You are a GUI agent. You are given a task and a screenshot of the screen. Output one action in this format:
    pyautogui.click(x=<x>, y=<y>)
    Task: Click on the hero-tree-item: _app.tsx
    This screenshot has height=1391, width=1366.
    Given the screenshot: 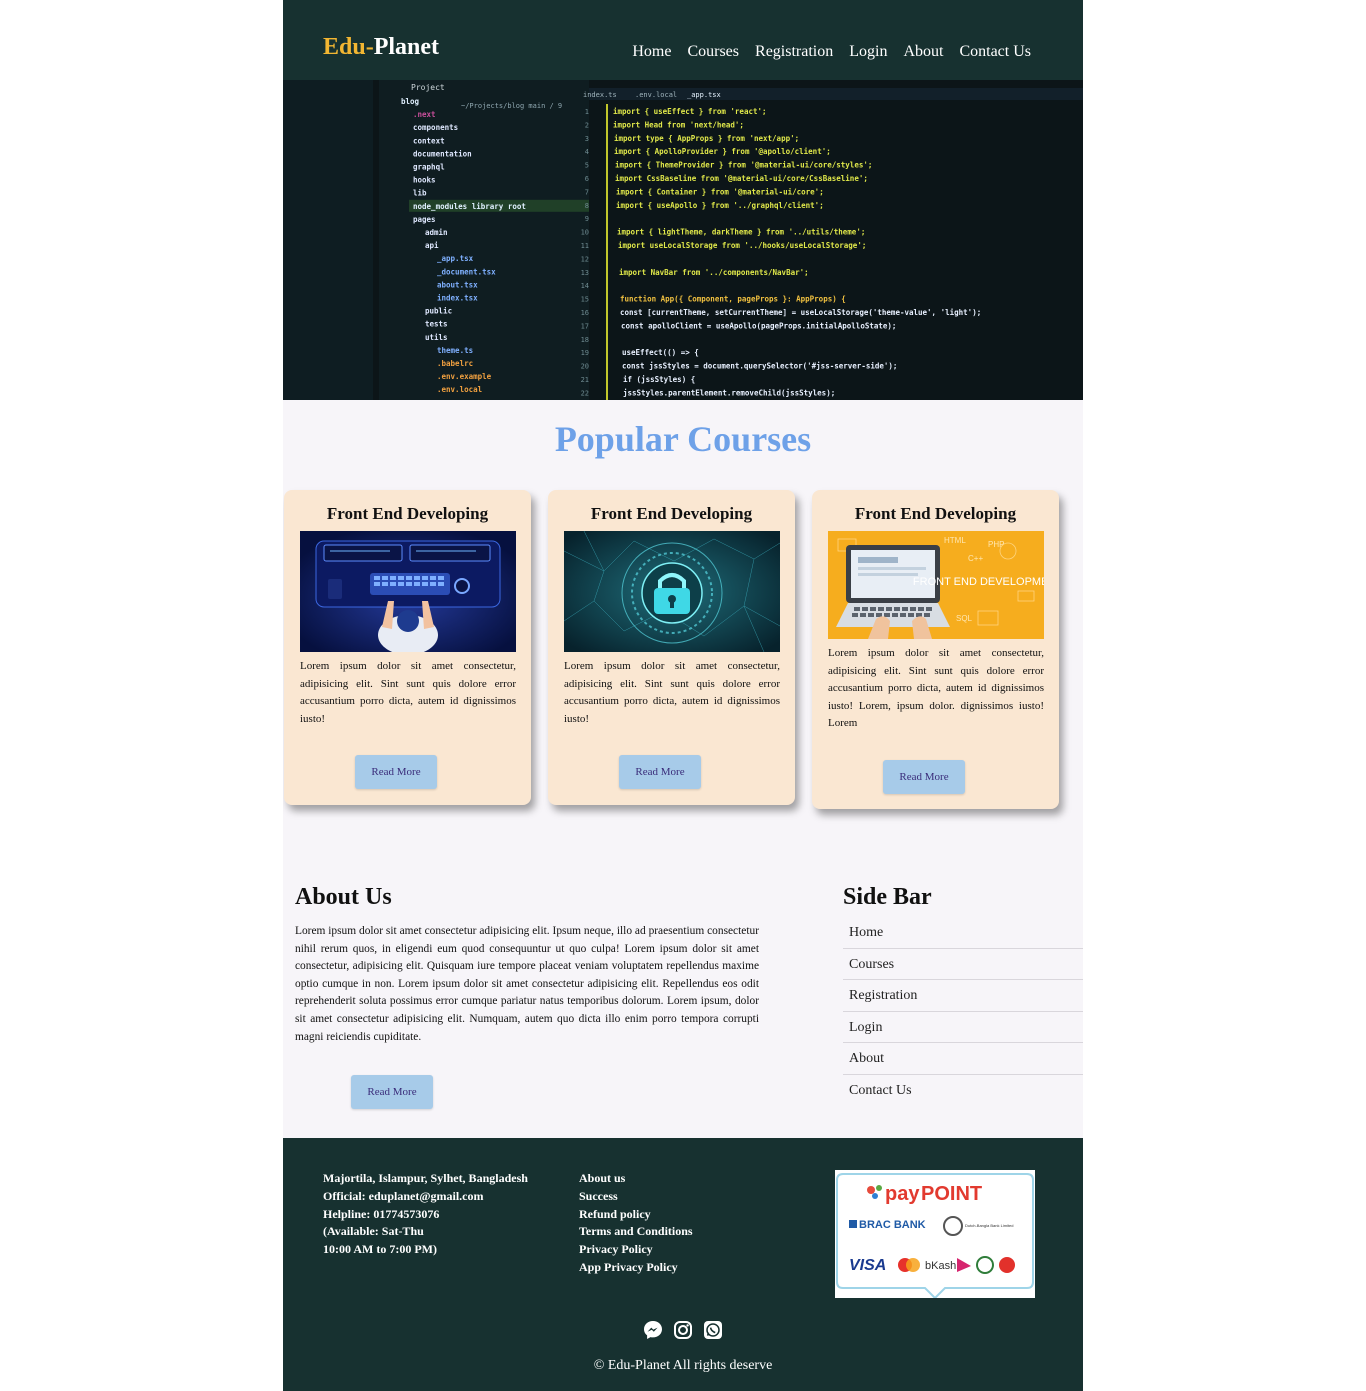 What is the action you would take?
    pyautogui.click(x=455, y=258)
    